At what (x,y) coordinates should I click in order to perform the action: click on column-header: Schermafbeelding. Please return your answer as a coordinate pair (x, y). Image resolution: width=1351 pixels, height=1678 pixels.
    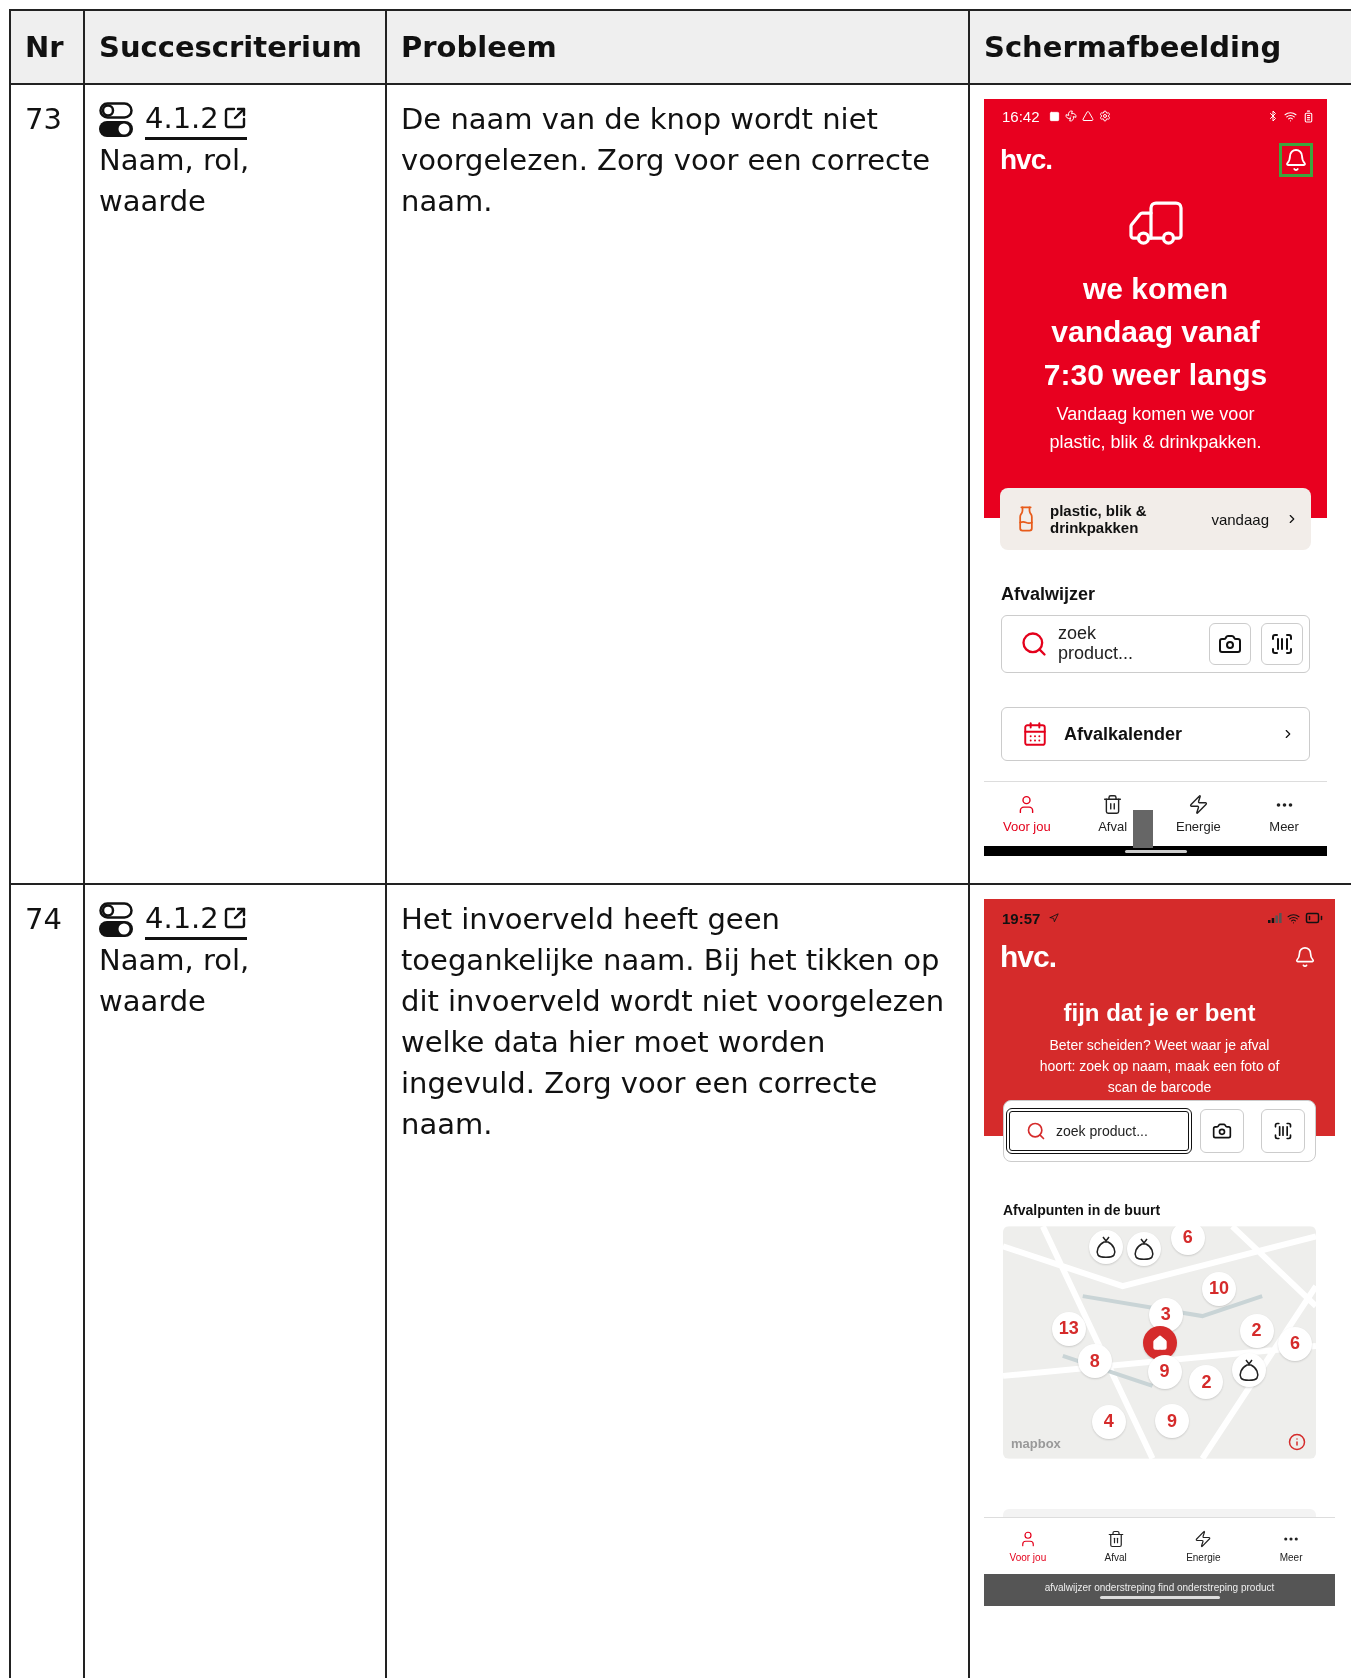
    Looking at the image, I should click on (1160, 47).